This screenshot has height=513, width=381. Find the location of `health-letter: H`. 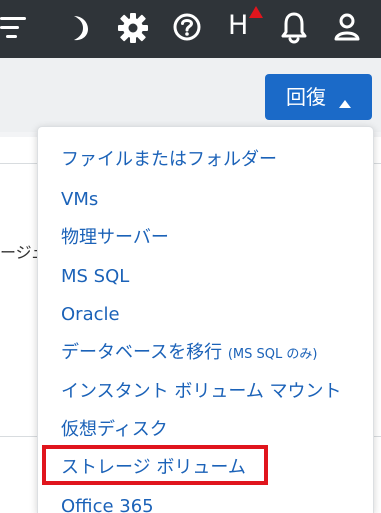

health-letter: H is located at coordinates (238, 25).